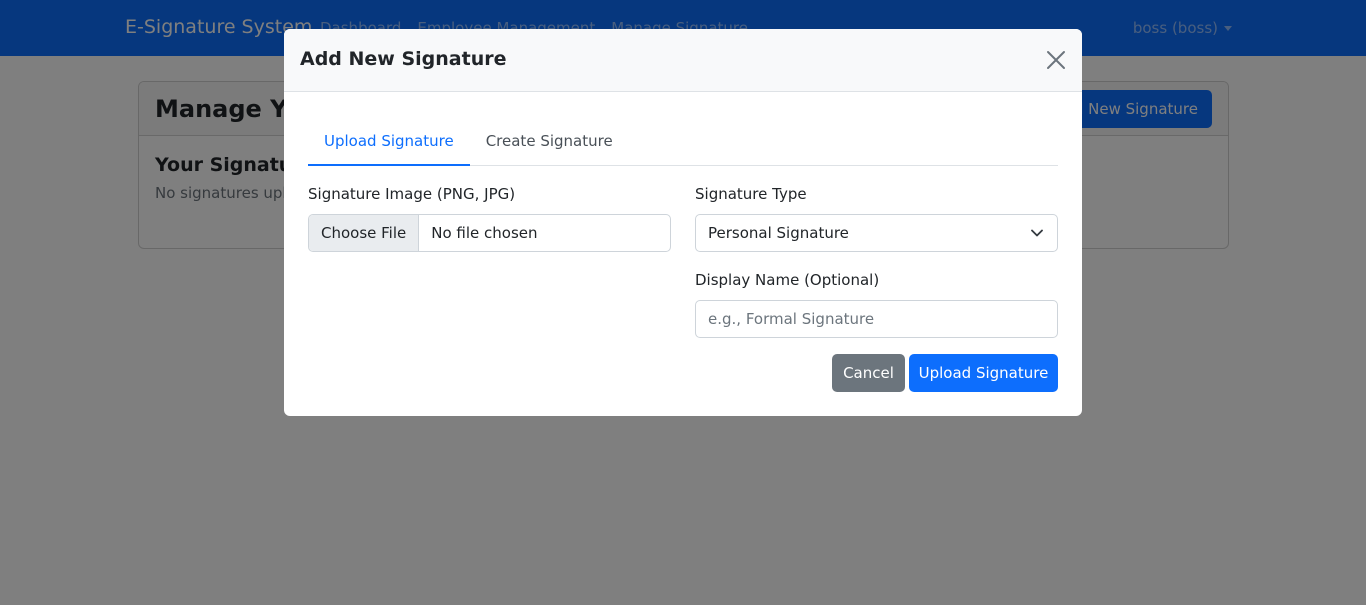 The height and width of the screenshot is (605, 1366). I want to click on chevron-down-icon, so click(1037, 233).